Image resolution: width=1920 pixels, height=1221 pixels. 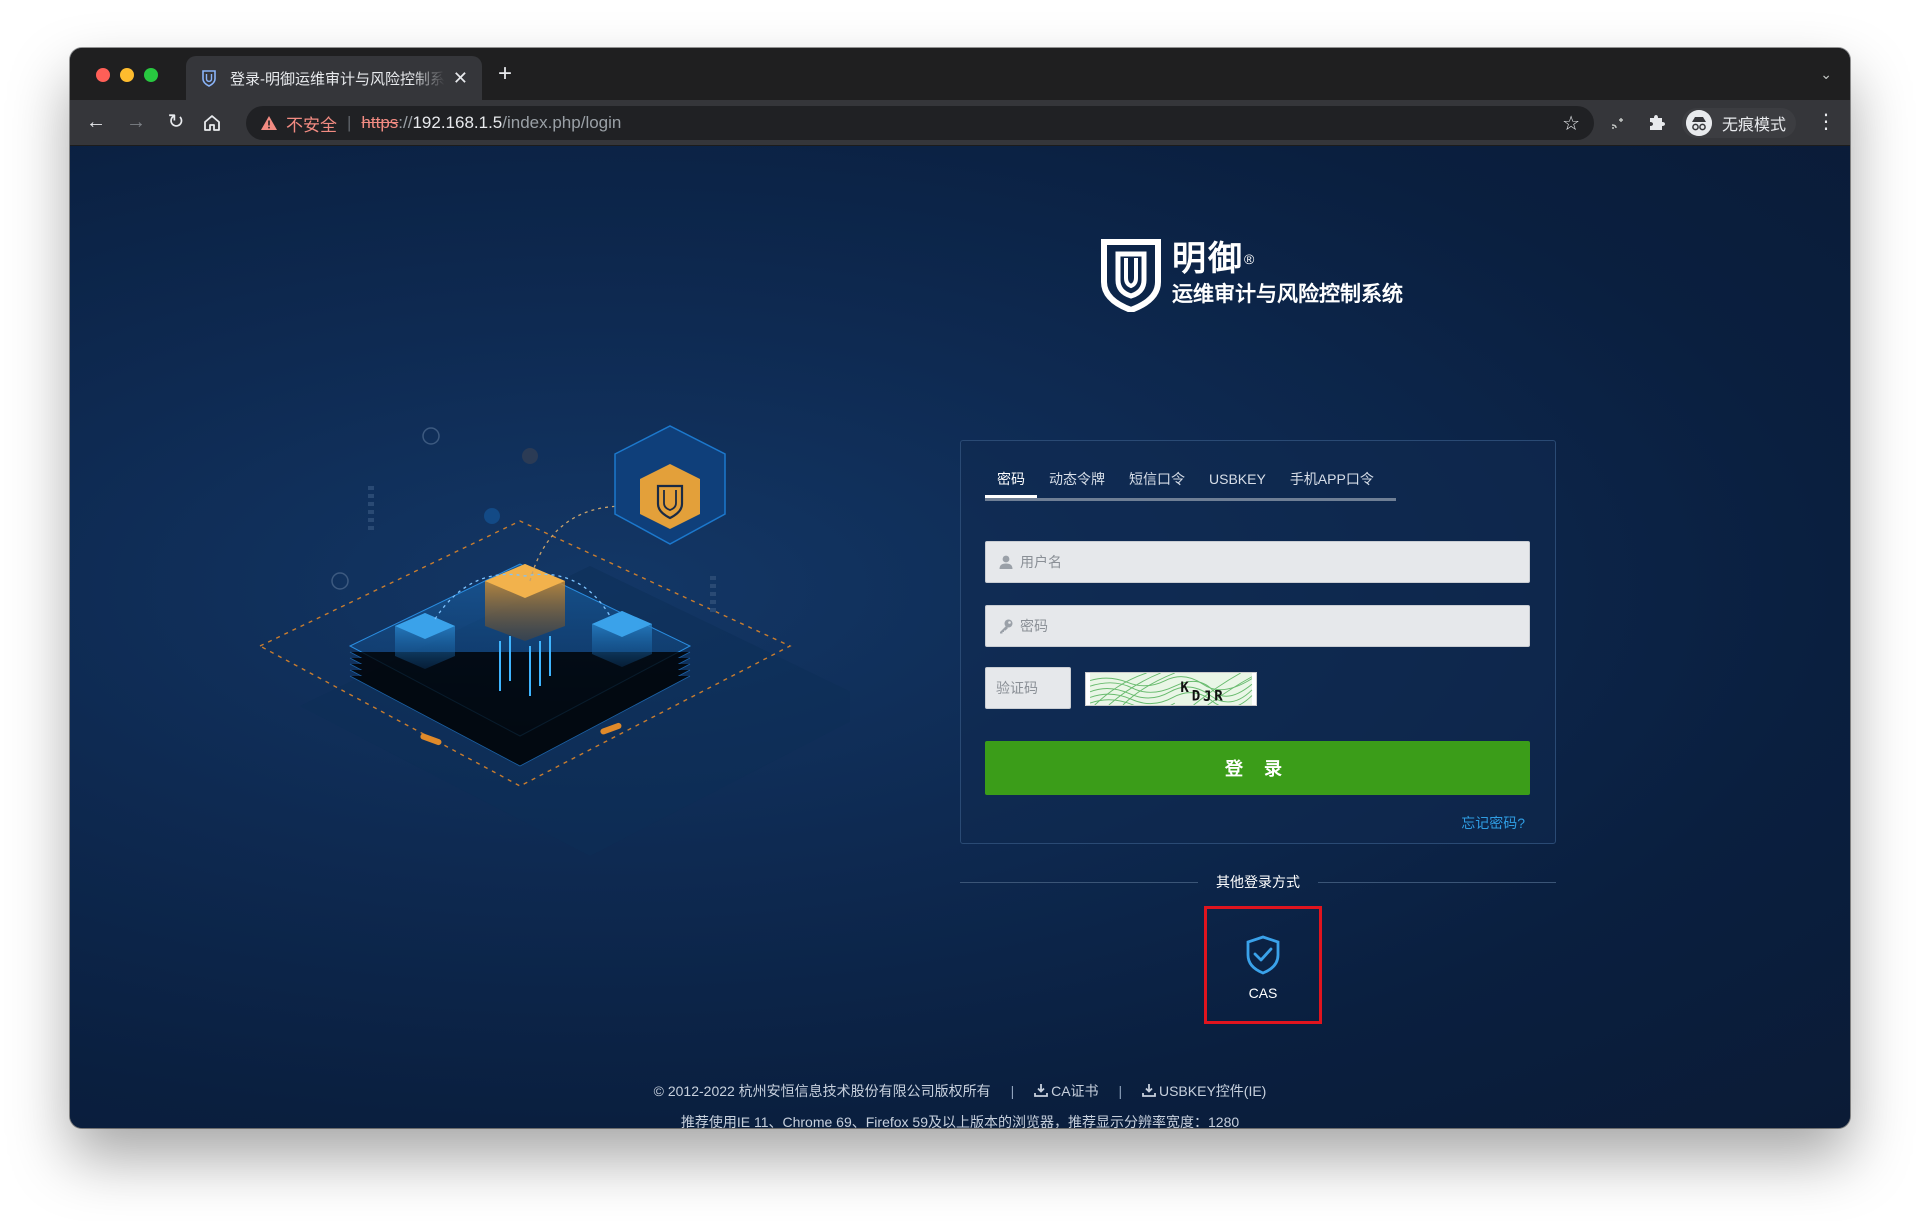 What do you see at coordinates (1826, 74) in the screenshot?
I see `tab-search-chevron-icon: ⌄` at bounding box center [1826, 74].